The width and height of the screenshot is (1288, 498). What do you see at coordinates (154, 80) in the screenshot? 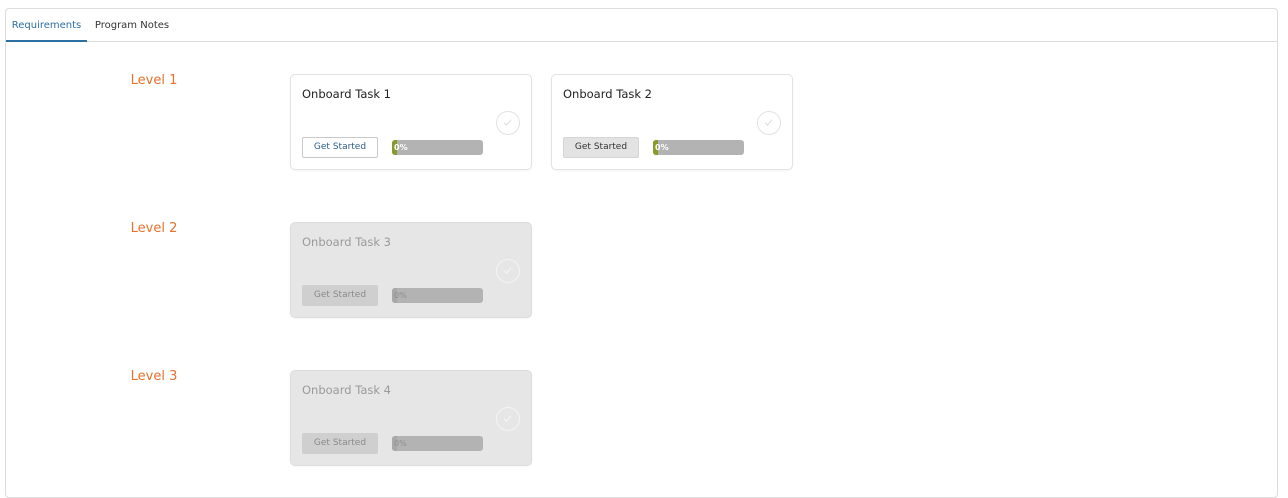
I see `level-1-label: Level 1` at bounding box center [154, 80].